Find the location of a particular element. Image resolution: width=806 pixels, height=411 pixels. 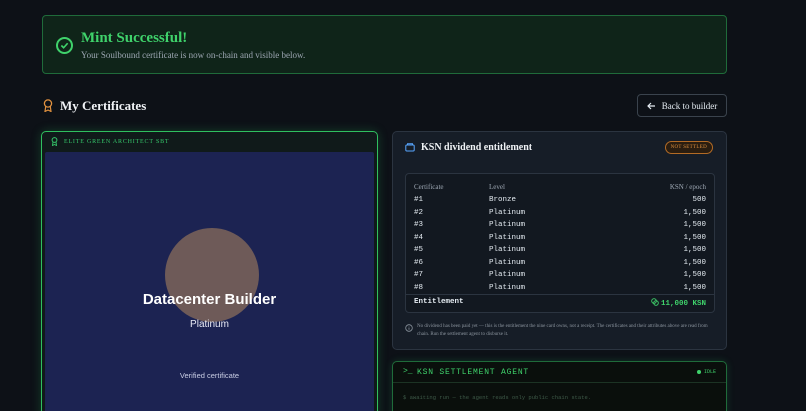

entitlement-value: 11,000 KSN is located at coordinates (678, 303).